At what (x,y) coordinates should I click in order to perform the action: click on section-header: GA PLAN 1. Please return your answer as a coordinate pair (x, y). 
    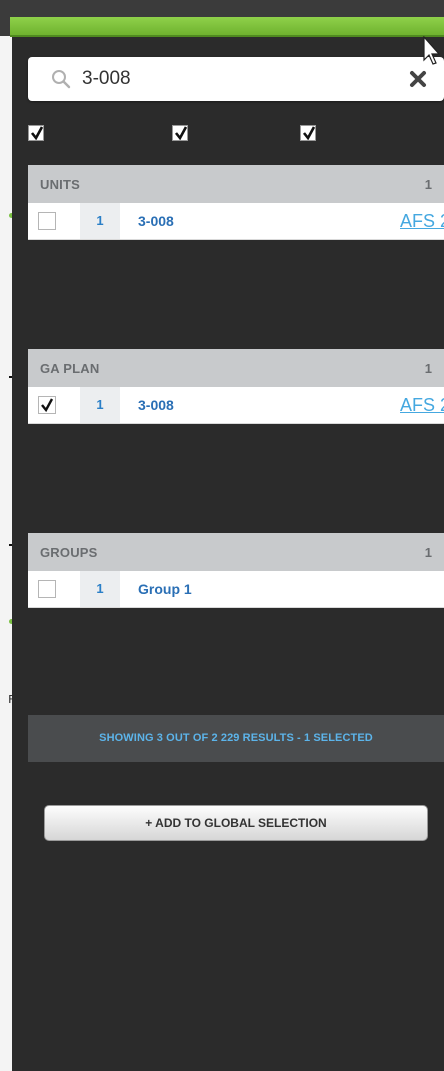
    Looking at the image, I should click on (236, 368).